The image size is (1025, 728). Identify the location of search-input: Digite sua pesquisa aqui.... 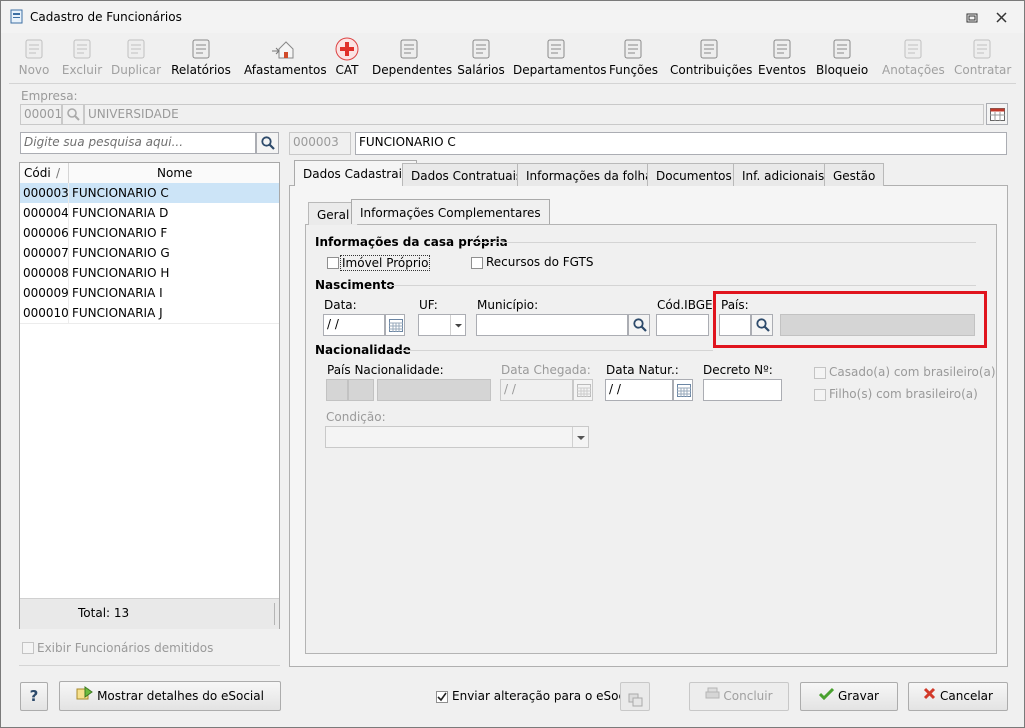
(138, 143).